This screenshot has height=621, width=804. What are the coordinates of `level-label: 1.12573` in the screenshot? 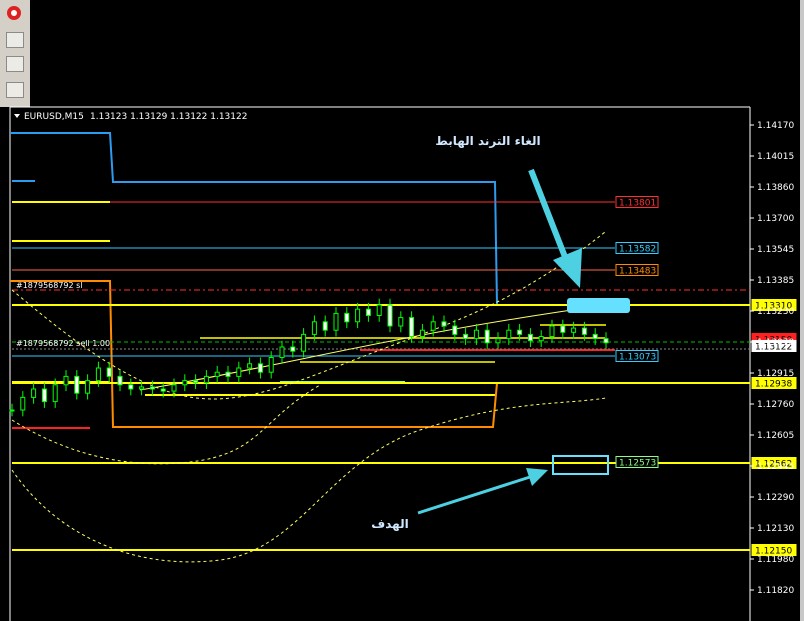 It's located at (637, 464).